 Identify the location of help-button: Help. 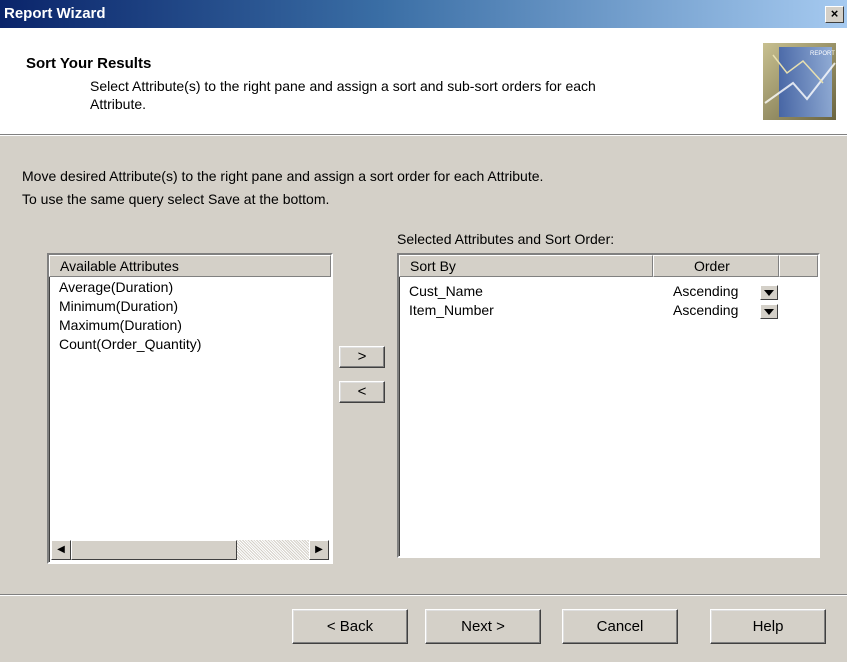
(768, 626).